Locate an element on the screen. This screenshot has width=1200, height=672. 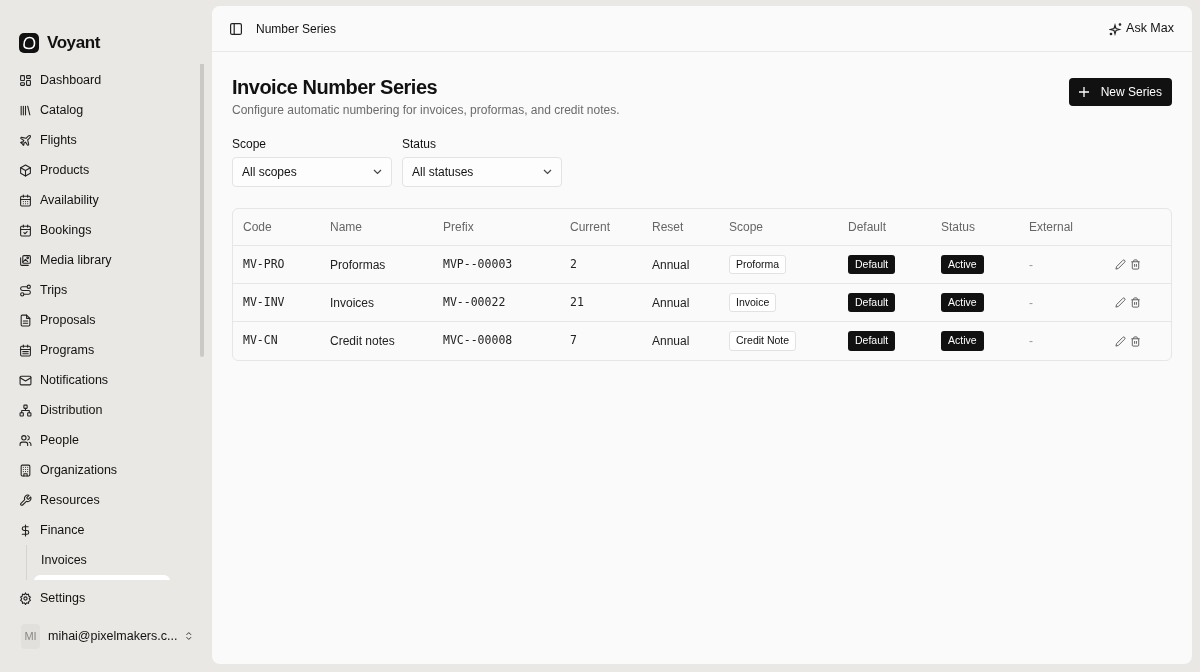
grid-icon is located at coordinates (25, 80).